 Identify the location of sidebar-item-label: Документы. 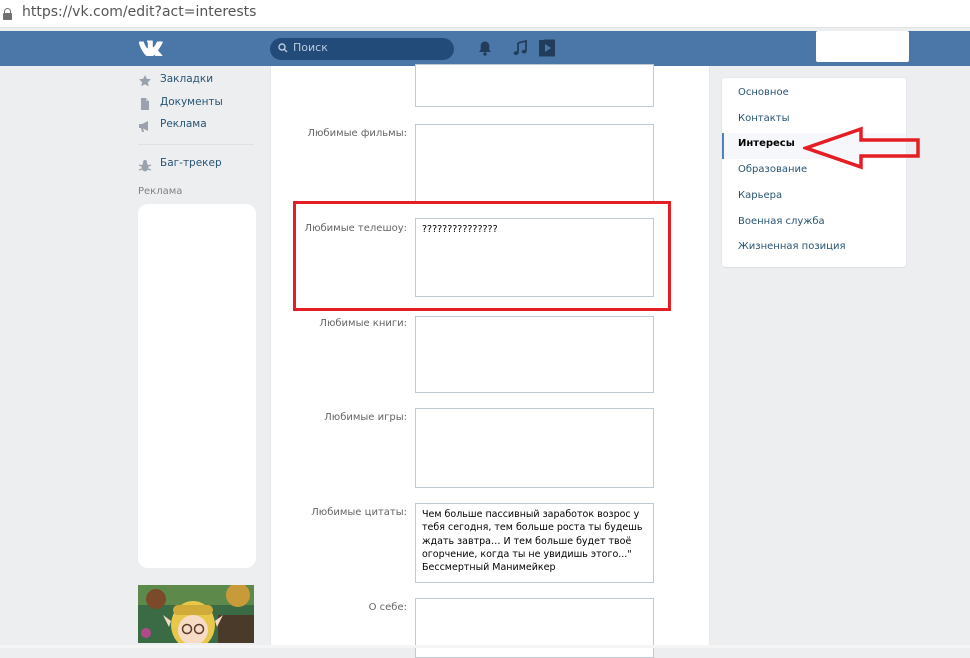
(191, 101).